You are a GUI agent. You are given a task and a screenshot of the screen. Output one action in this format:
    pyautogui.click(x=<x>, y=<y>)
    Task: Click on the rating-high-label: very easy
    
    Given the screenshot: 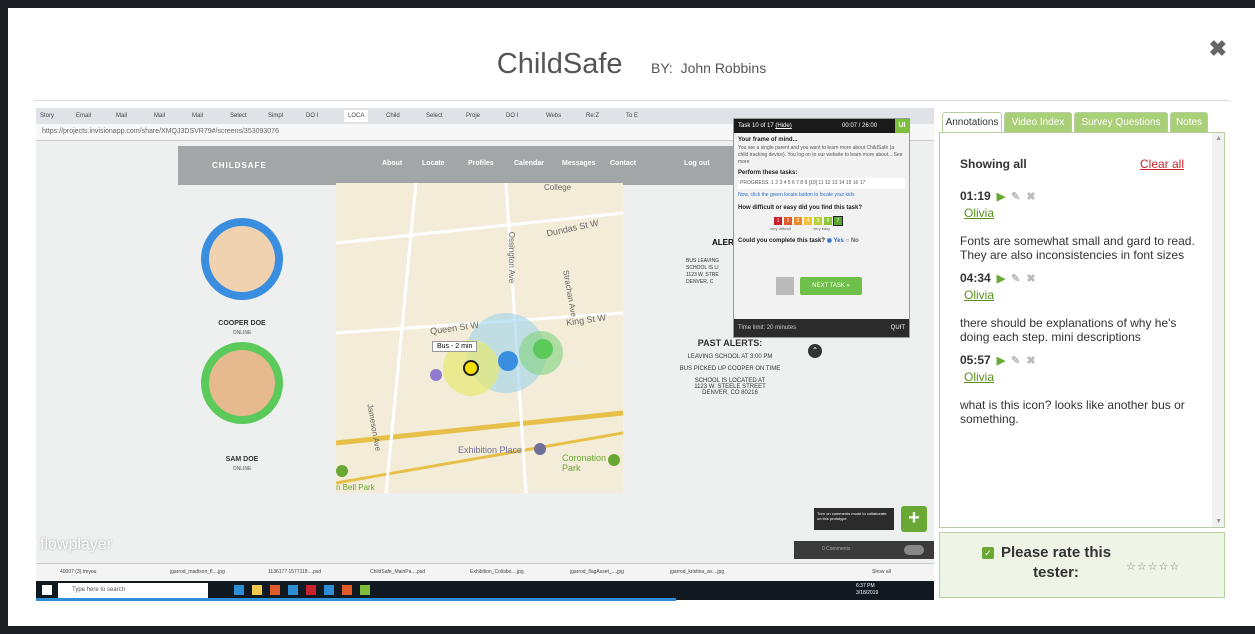 What is the action you would take?
    pyautogui.click(x=822, y=228)
    